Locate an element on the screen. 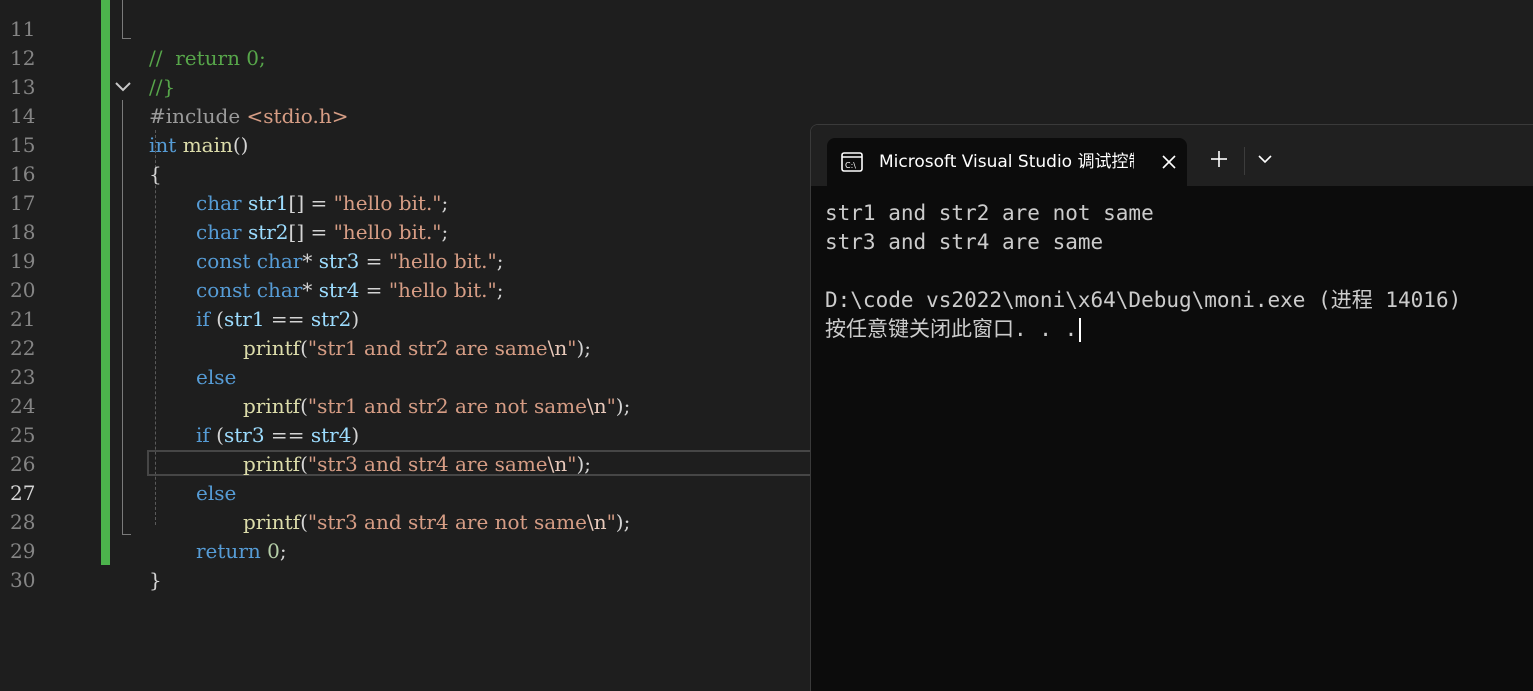 The width and height of the screenshot is (1533, 691). code-line: 26 else is located at coordinates (118, 463).